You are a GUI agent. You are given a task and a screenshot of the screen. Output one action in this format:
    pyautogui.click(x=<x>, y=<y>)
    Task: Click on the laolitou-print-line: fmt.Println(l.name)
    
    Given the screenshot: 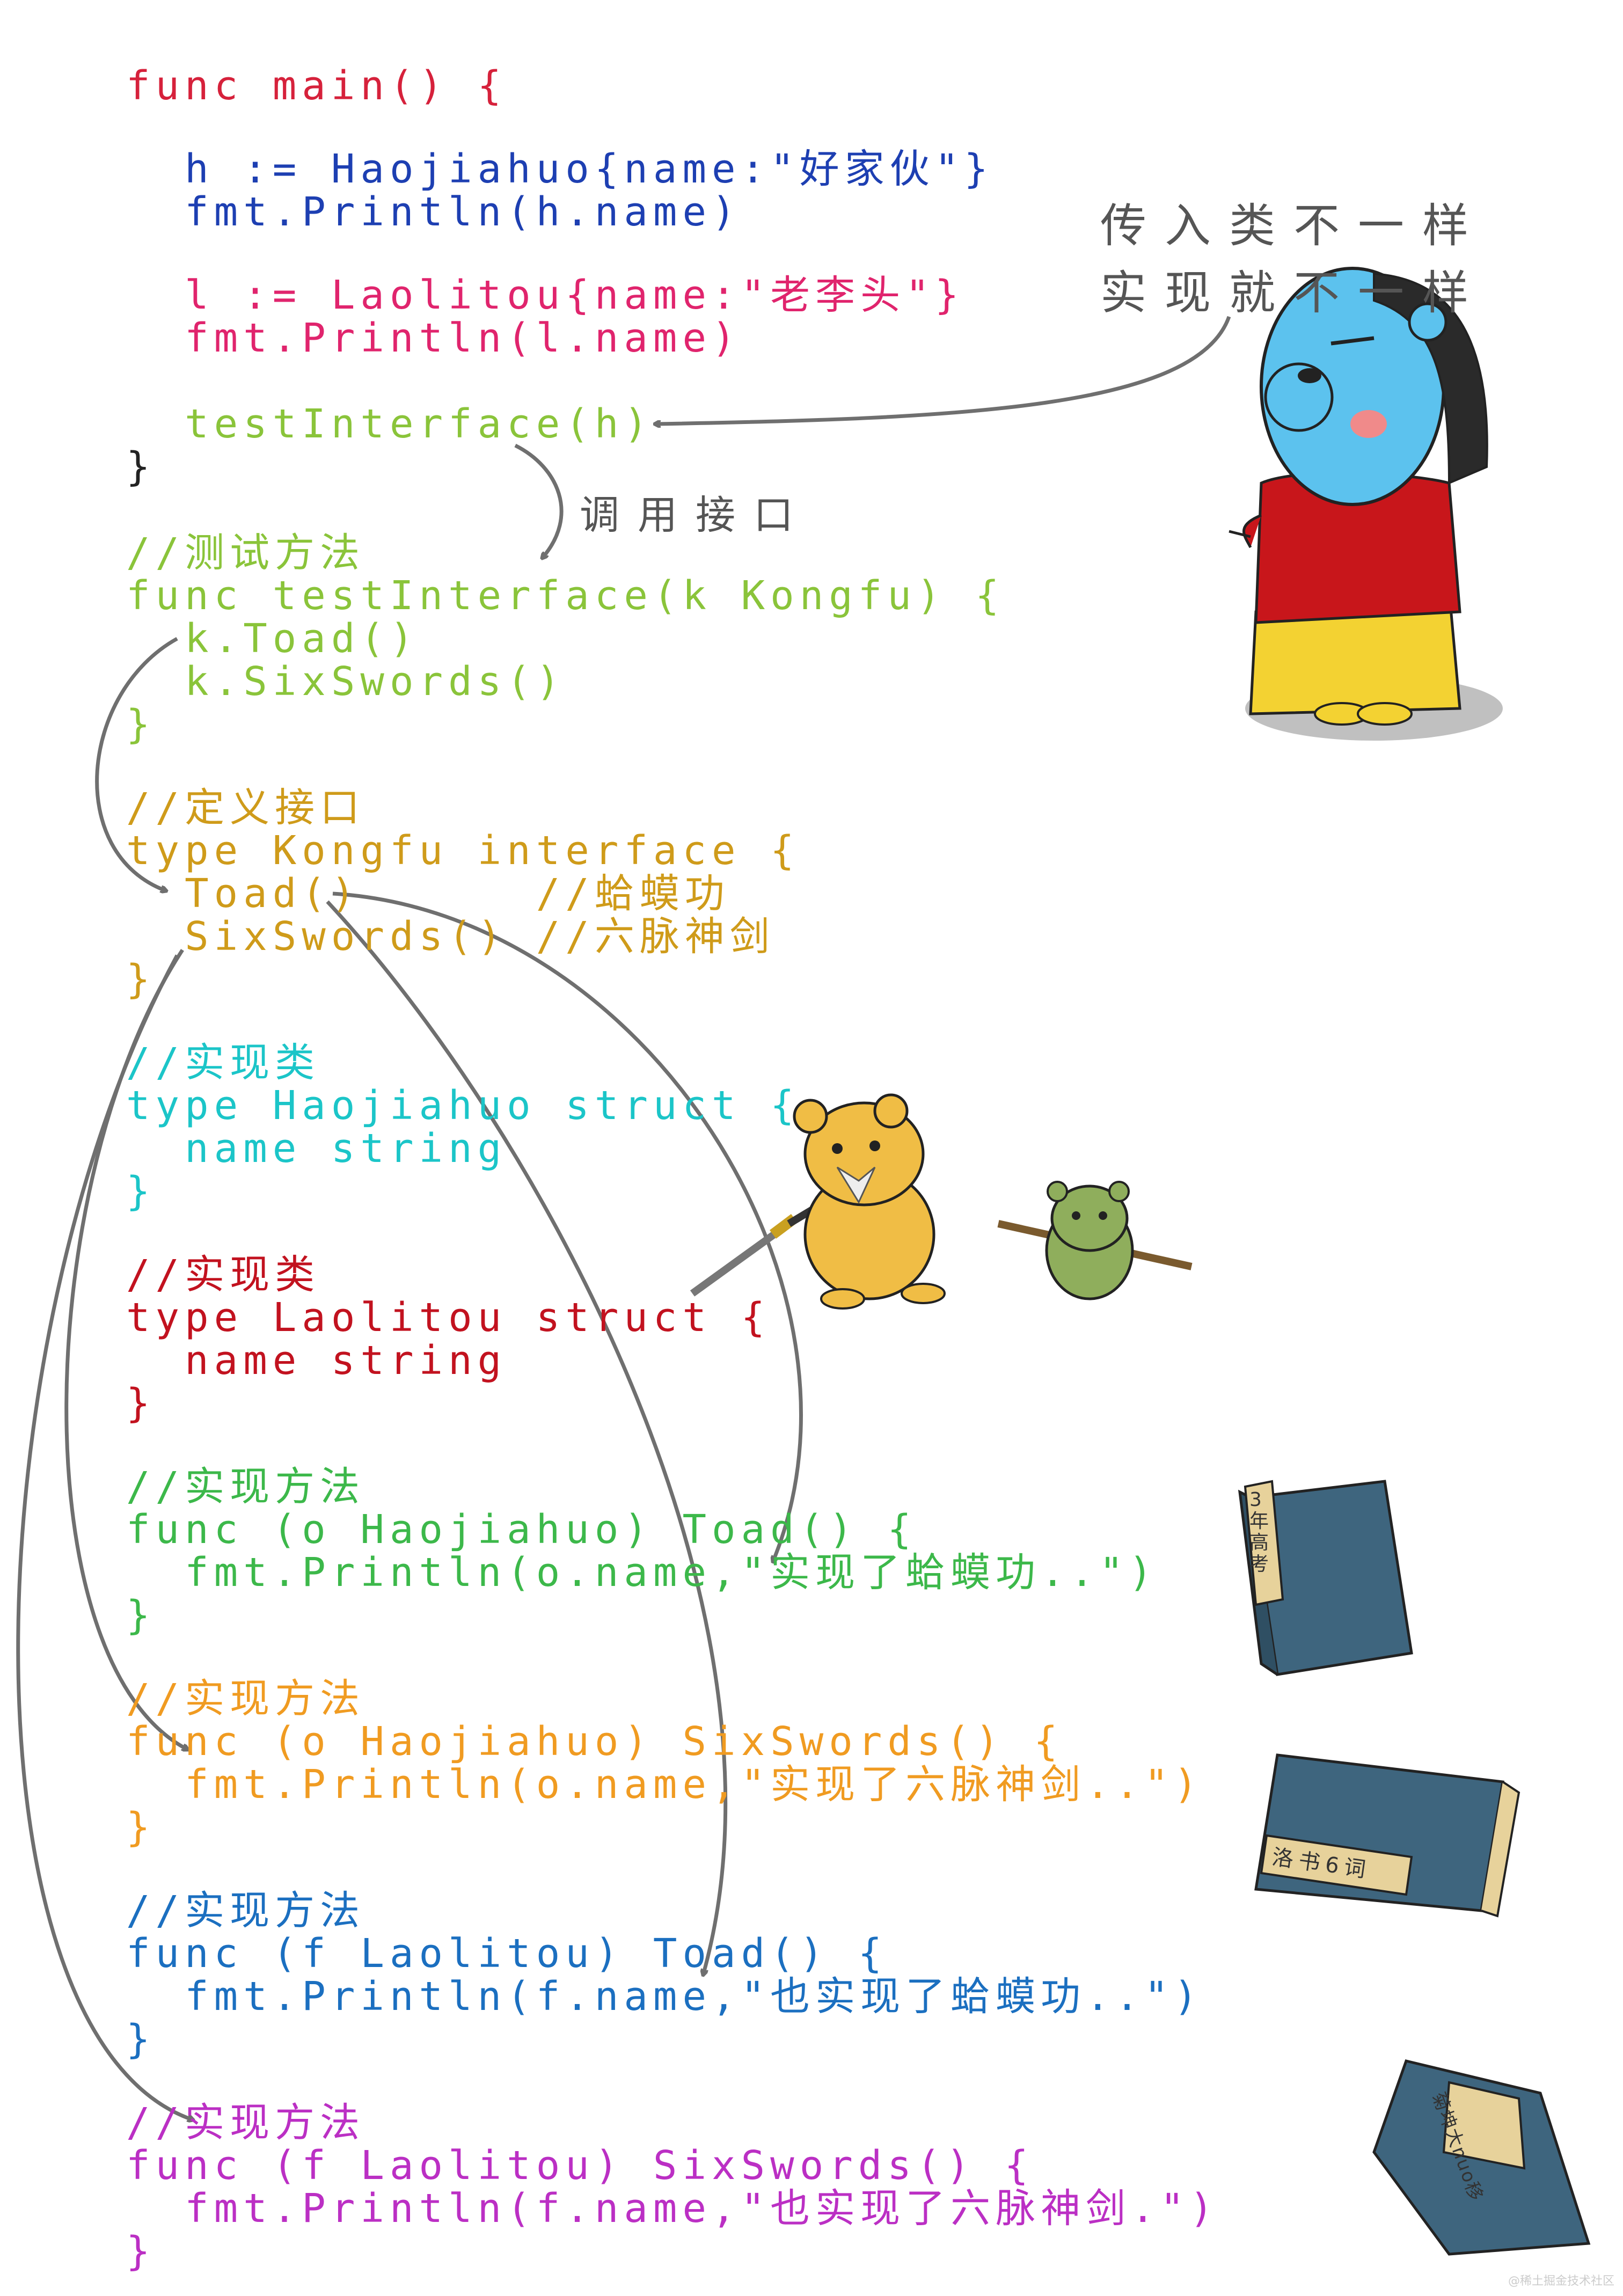 What is the action you would take?
    pyautogui.click(x=433, y=338)
    